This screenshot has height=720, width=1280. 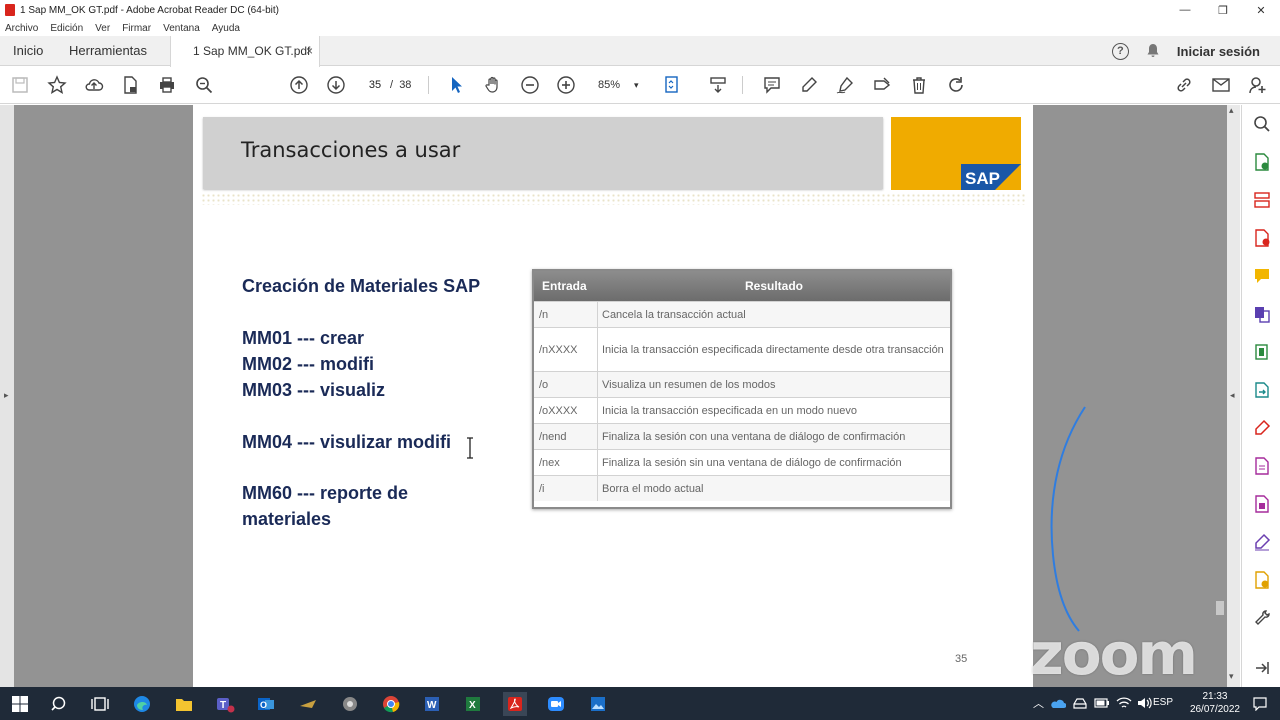 I want to click on app-icon, so click(x=308, y=704).